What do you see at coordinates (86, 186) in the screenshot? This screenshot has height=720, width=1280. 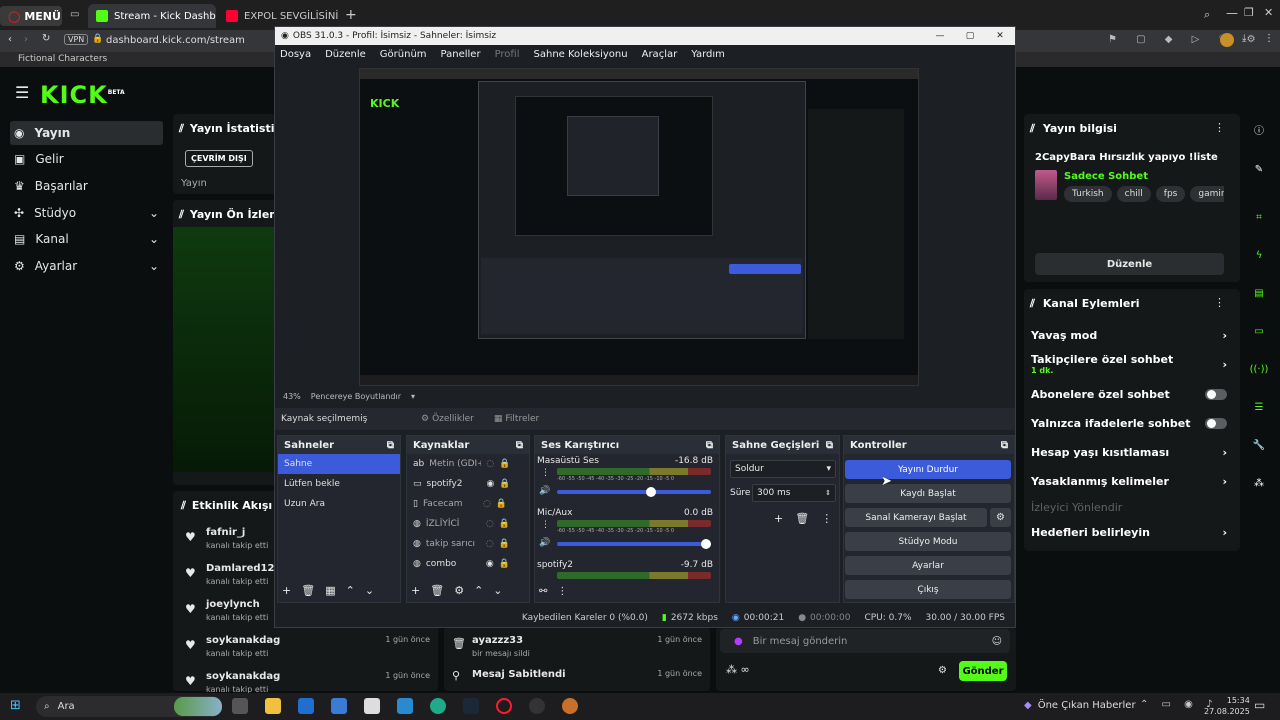 I see `sidebar-item-basarilar: ♛ Başarılar` at bounding box center [86, 186].